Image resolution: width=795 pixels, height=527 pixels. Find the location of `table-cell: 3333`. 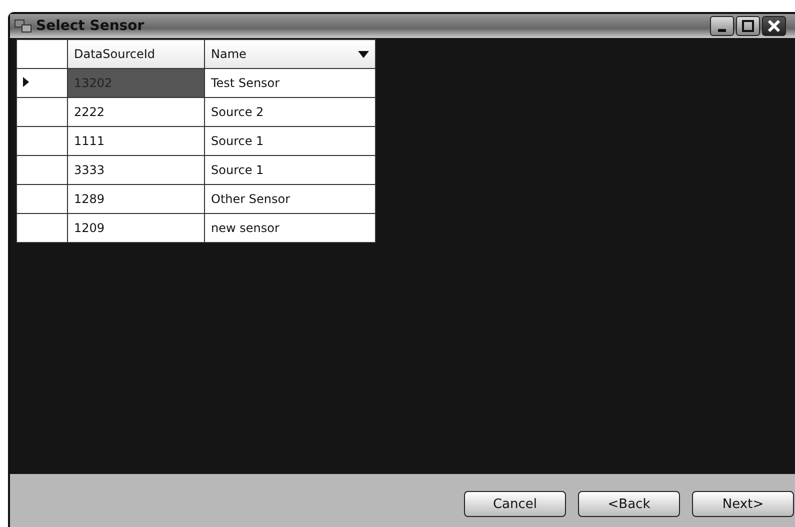

table-cell: 3333 is located at coordinates (136, 170).